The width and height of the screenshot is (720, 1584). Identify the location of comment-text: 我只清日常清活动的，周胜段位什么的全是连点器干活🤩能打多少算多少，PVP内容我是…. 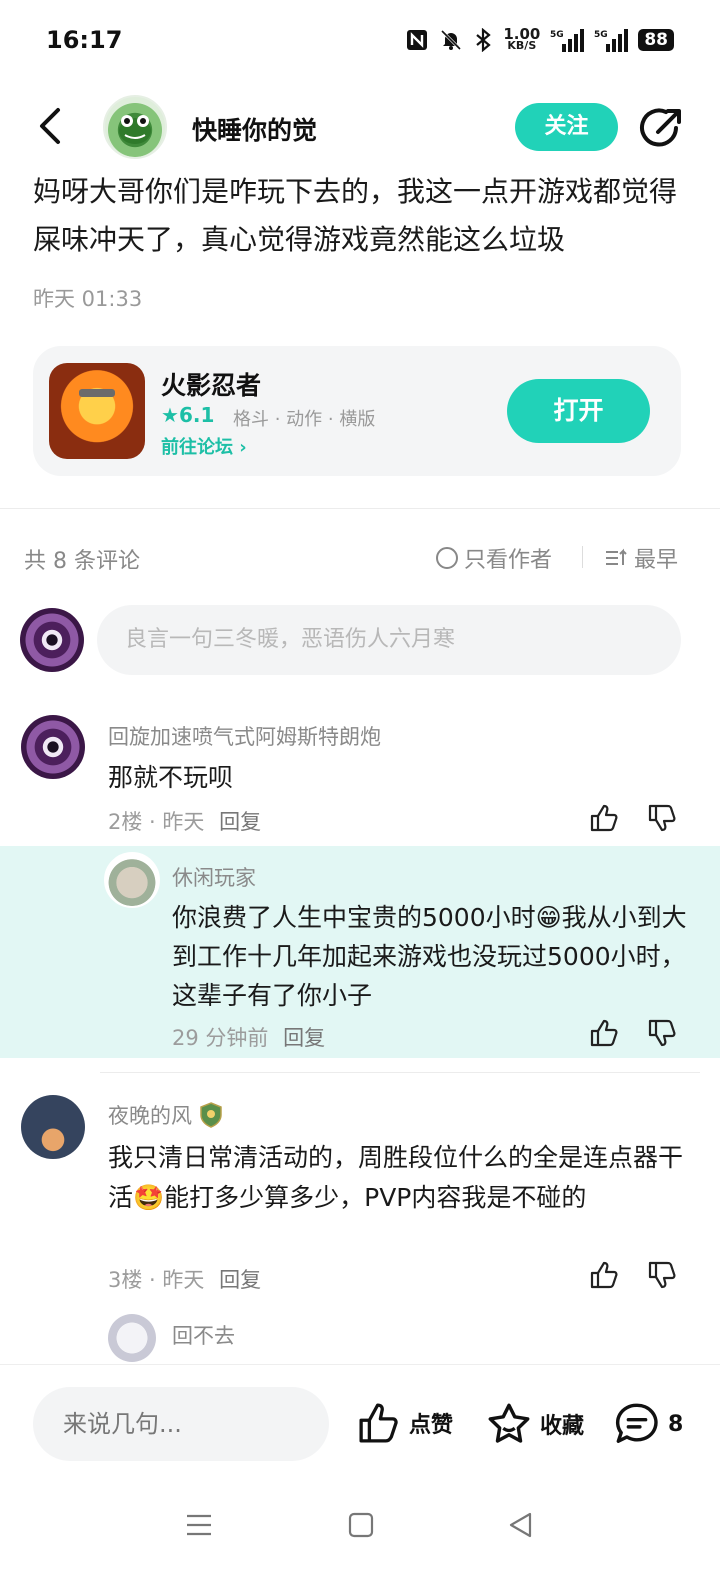
(396, 1177).